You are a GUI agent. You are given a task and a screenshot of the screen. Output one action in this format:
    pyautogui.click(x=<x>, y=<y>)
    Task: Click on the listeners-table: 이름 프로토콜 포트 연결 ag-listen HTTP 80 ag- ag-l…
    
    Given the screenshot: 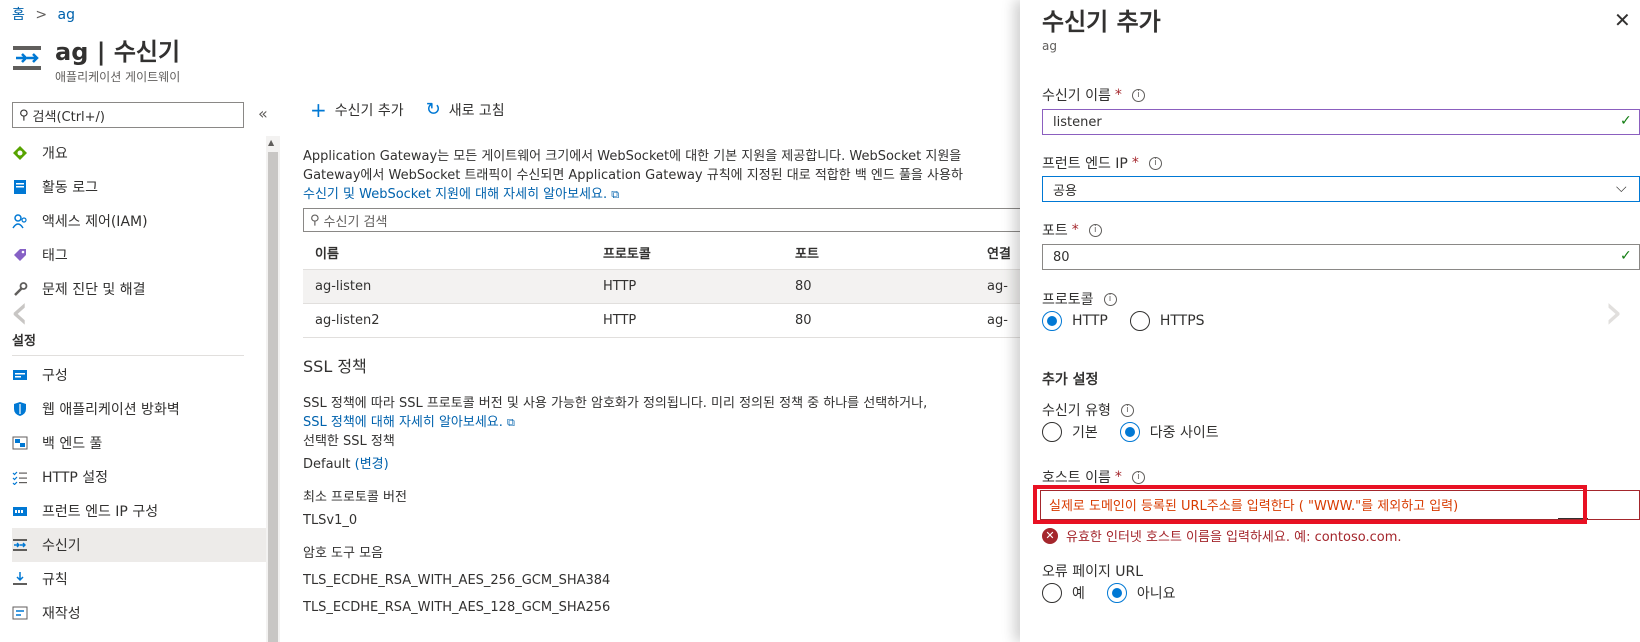 What is the action you would take?
    pyautogui.click(x=663, y=287)
    